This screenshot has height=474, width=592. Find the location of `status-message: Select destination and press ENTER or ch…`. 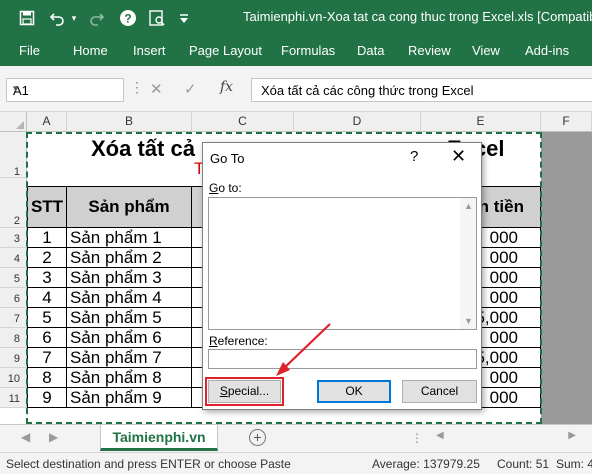

status-message: Select destination and press ENTER or ch… is located at coordinates (148, 464).